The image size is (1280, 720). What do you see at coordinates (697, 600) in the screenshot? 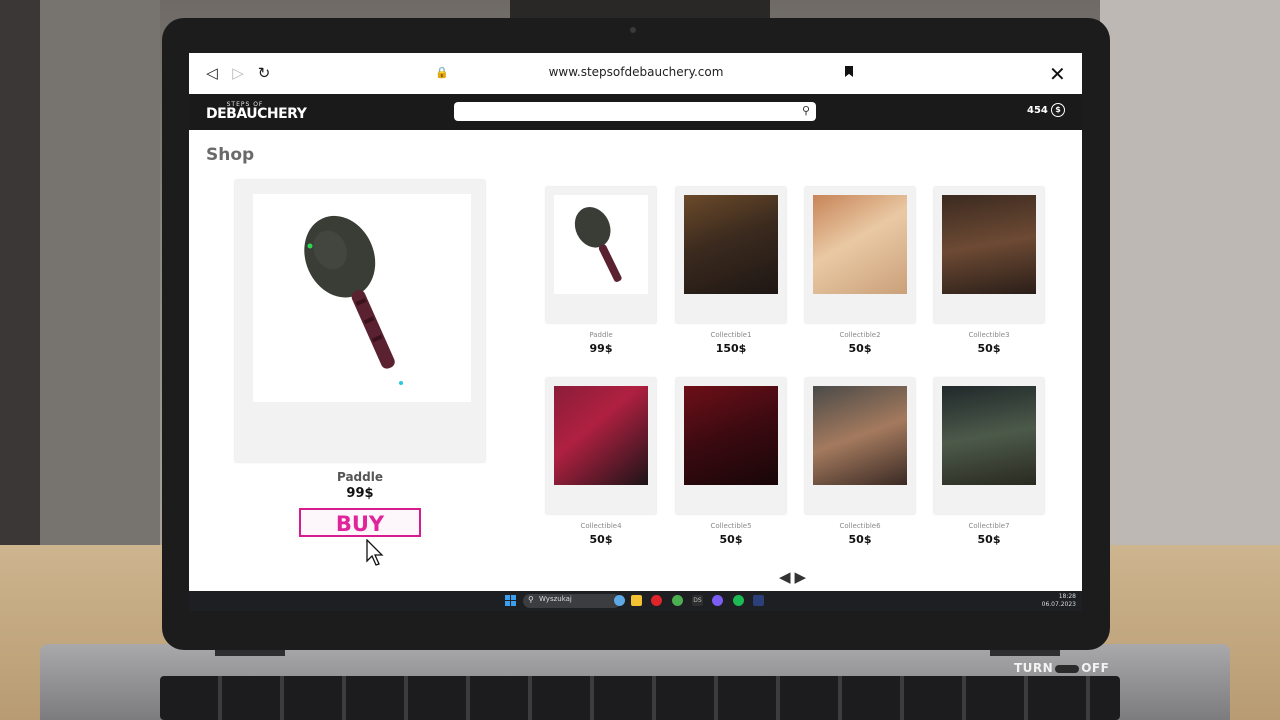
I see `ds-app-icon: DS` at bounding box center [697, 600].